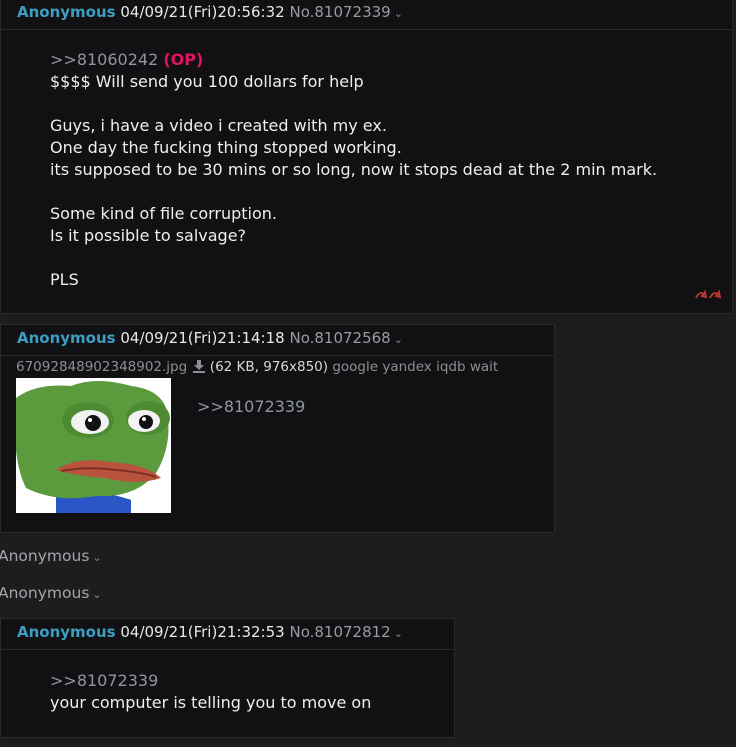 The image size is (736, 747). I want to click on op-tag: (OP), so click(183, 59).